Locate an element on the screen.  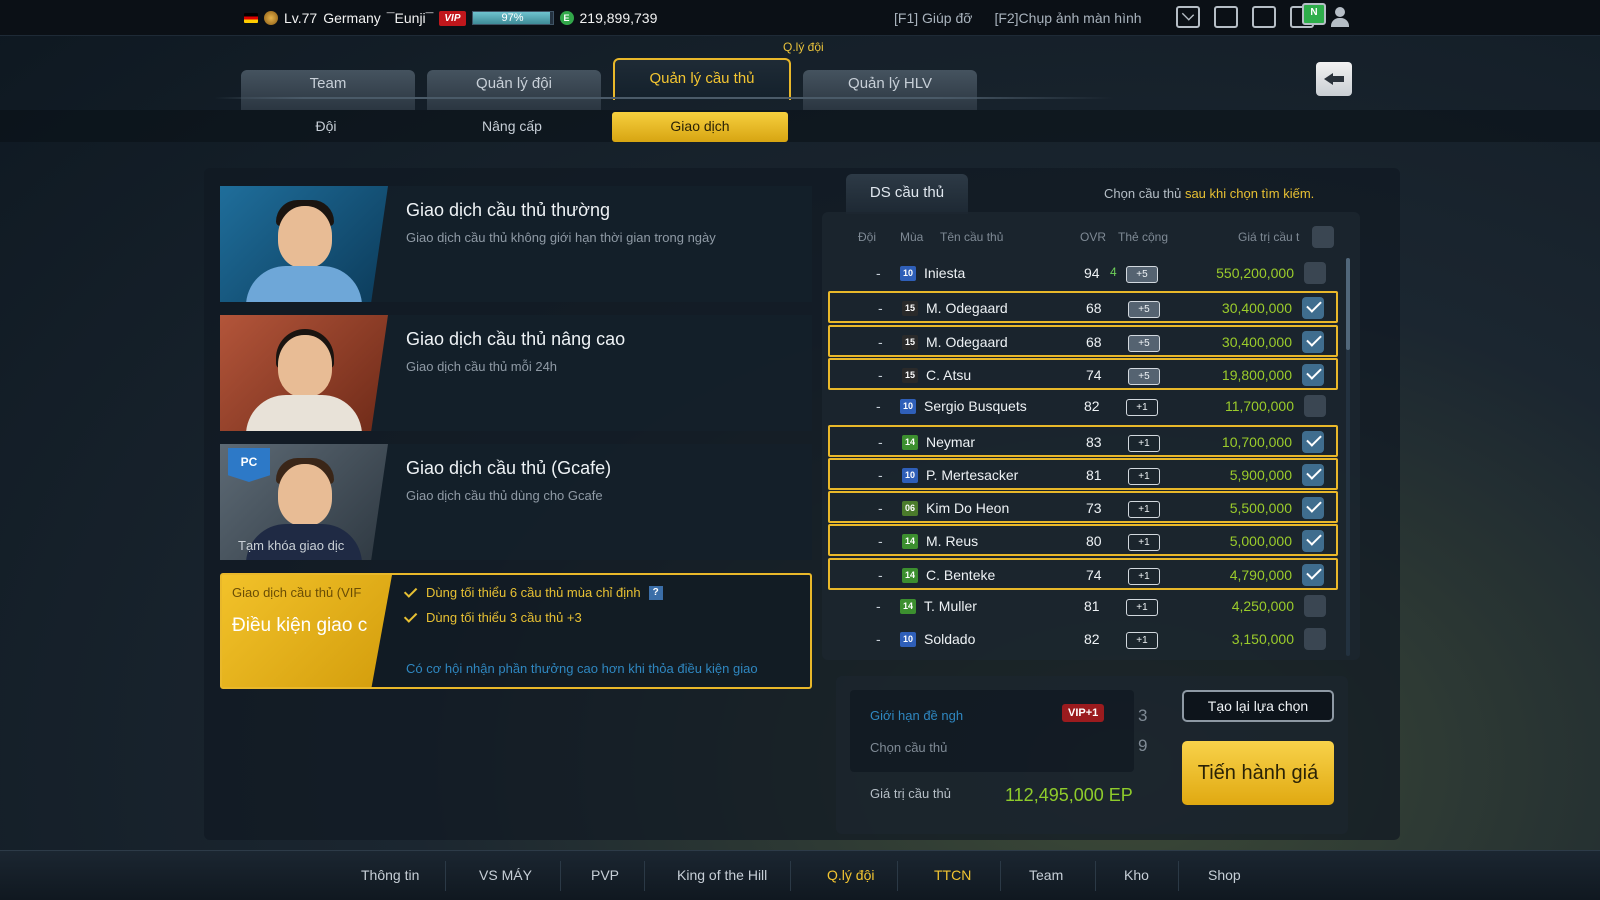
player-name: M. Reus is located at coordinates (952, 541).